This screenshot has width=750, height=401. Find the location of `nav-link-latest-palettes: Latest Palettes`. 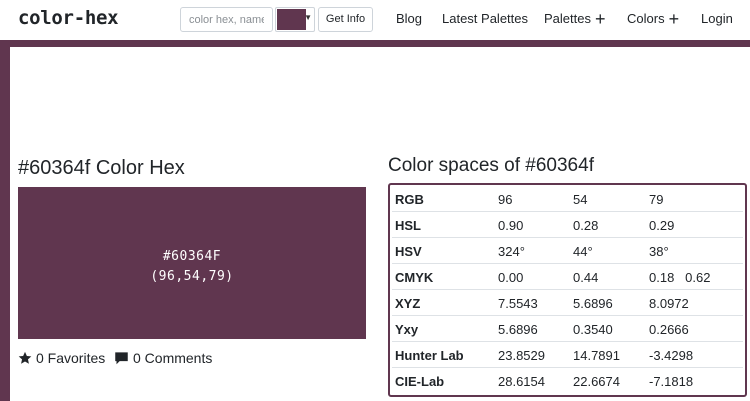

nav-link-latest-palettes: Latest Palettes is located at coordinates (485, 18).